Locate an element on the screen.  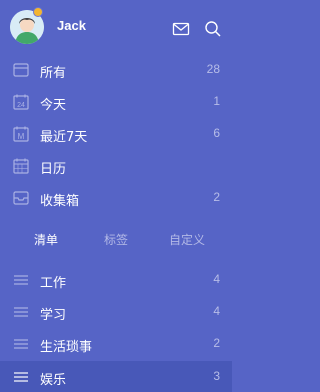
tab-custom: 自定义 is located at coordinates (187, 239).